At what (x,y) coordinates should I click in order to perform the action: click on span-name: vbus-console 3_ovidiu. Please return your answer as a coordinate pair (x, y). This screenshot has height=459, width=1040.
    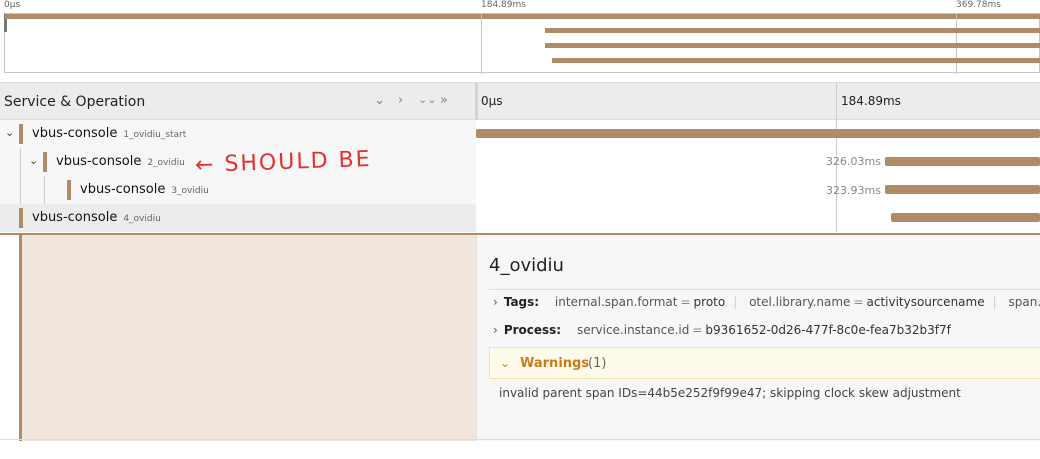
    Looking at the image, I should click on (144, 189).